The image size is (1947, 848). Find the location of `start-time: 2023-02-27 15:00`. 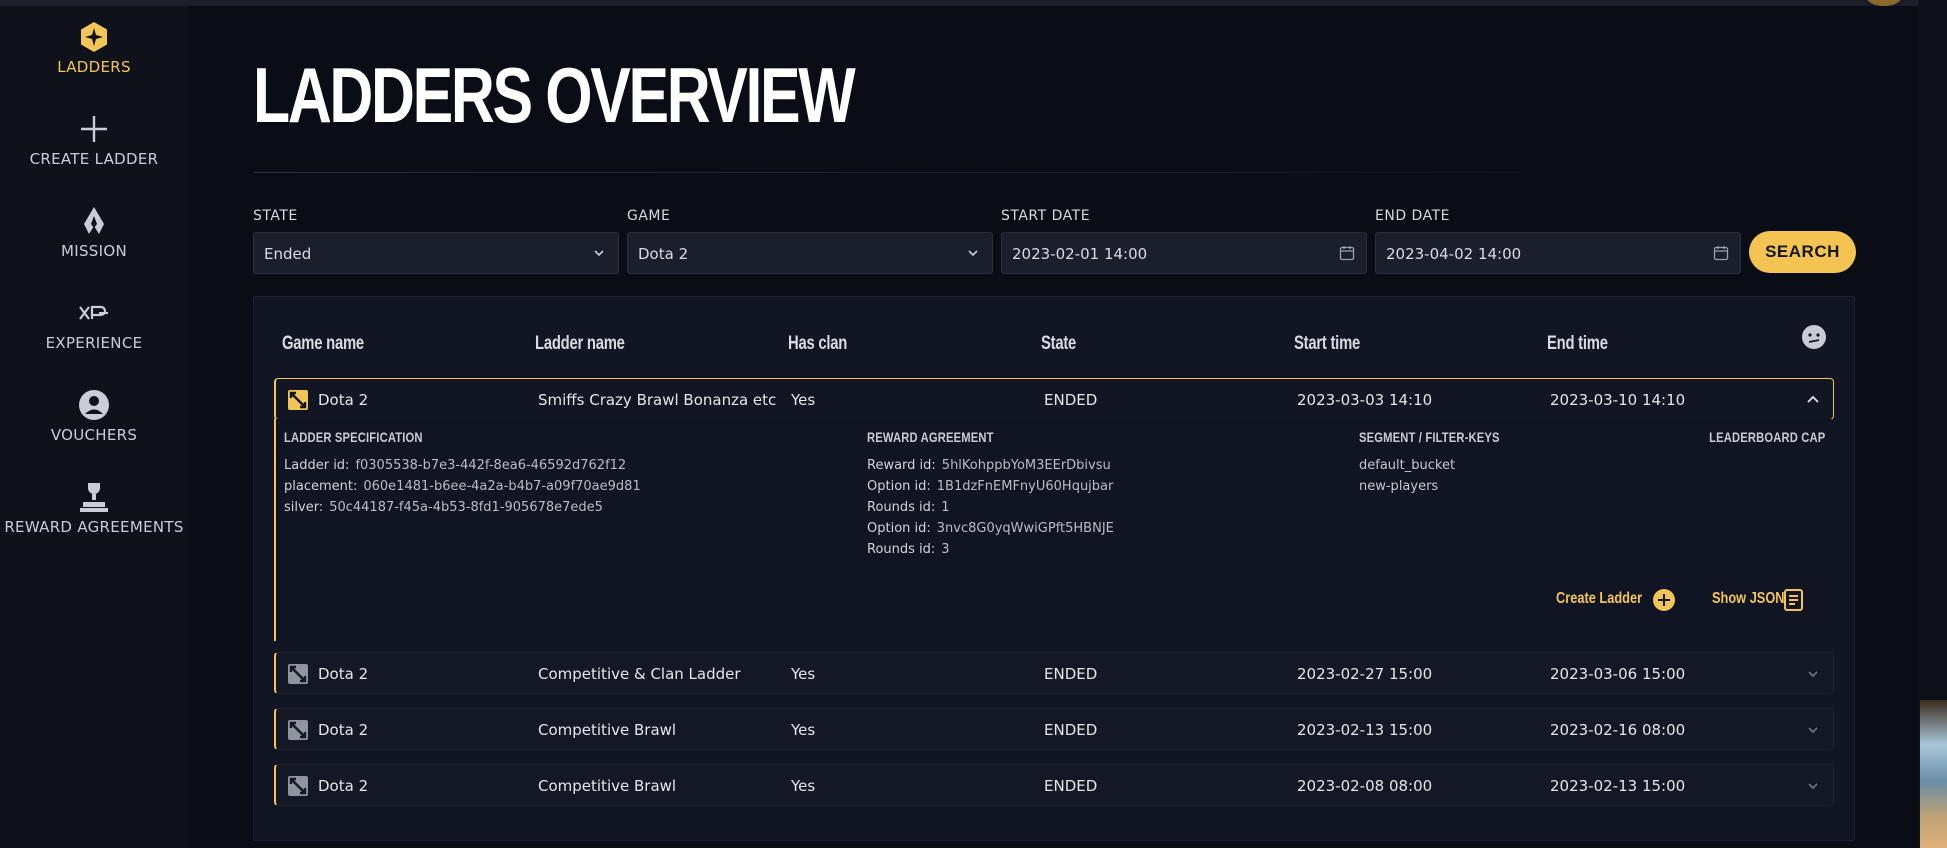

start-time: 2023-02-27 15:00 is located at coordinates (1365, 674).